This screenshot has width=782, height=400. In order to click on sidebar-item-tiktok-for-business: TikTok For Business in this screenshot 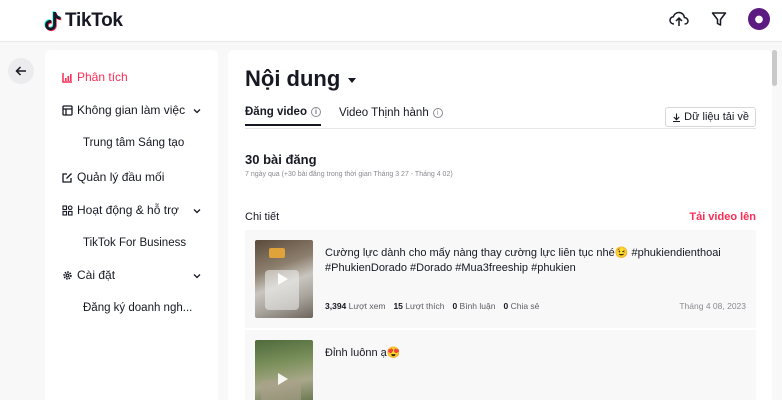, I will do `click(134, 243)`.